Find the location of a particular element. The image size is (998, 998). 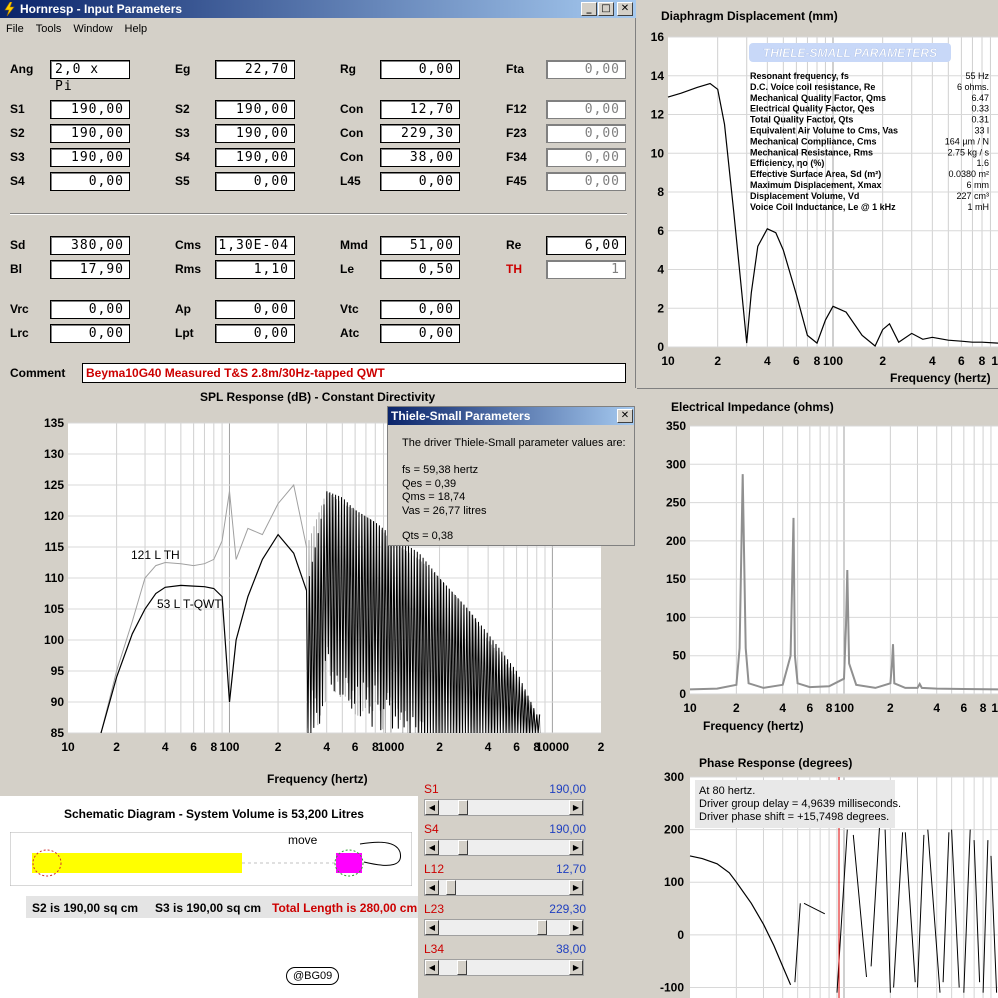

s4-field: 0,00 is located at coordinates (90, 181).